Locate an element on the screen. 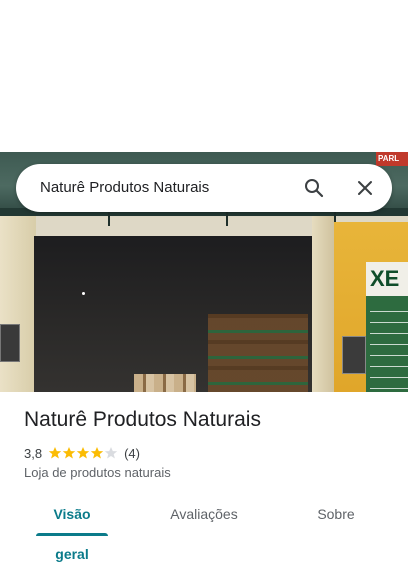 The height and width of the screenshot is (574, 408). tab-reviews: Avaliações is located at coordinates (204, 514).